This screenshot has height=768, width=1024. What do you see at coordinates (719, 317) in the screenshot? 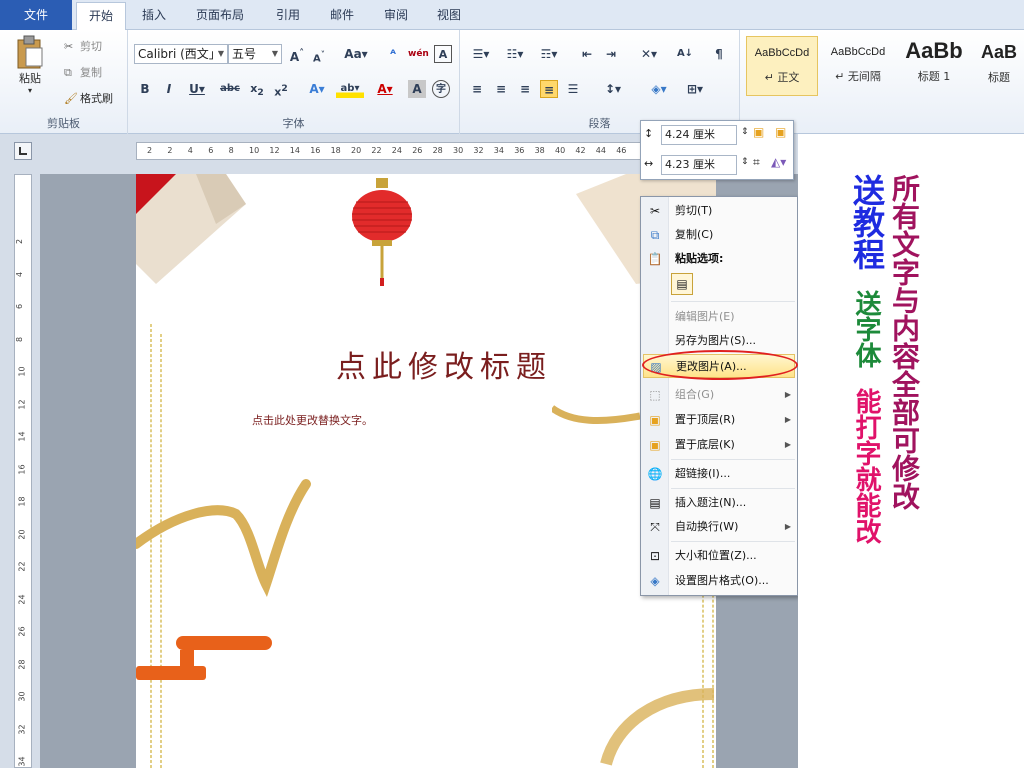
I see `menu-item-edit-picture: 编辑图片(E)` at bounding box center [719, 317].